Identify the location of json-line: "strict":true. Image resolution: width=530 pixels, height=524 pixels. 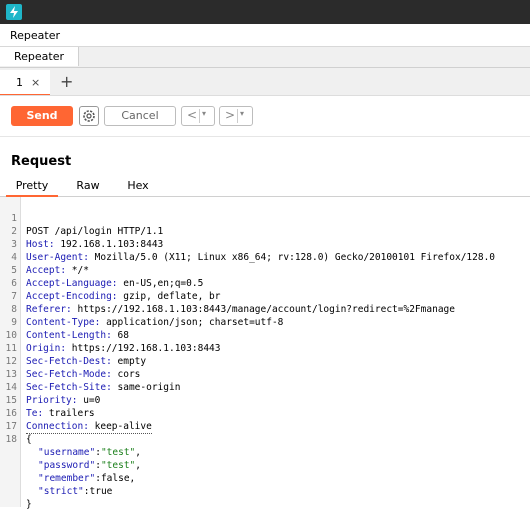
(265, 484).